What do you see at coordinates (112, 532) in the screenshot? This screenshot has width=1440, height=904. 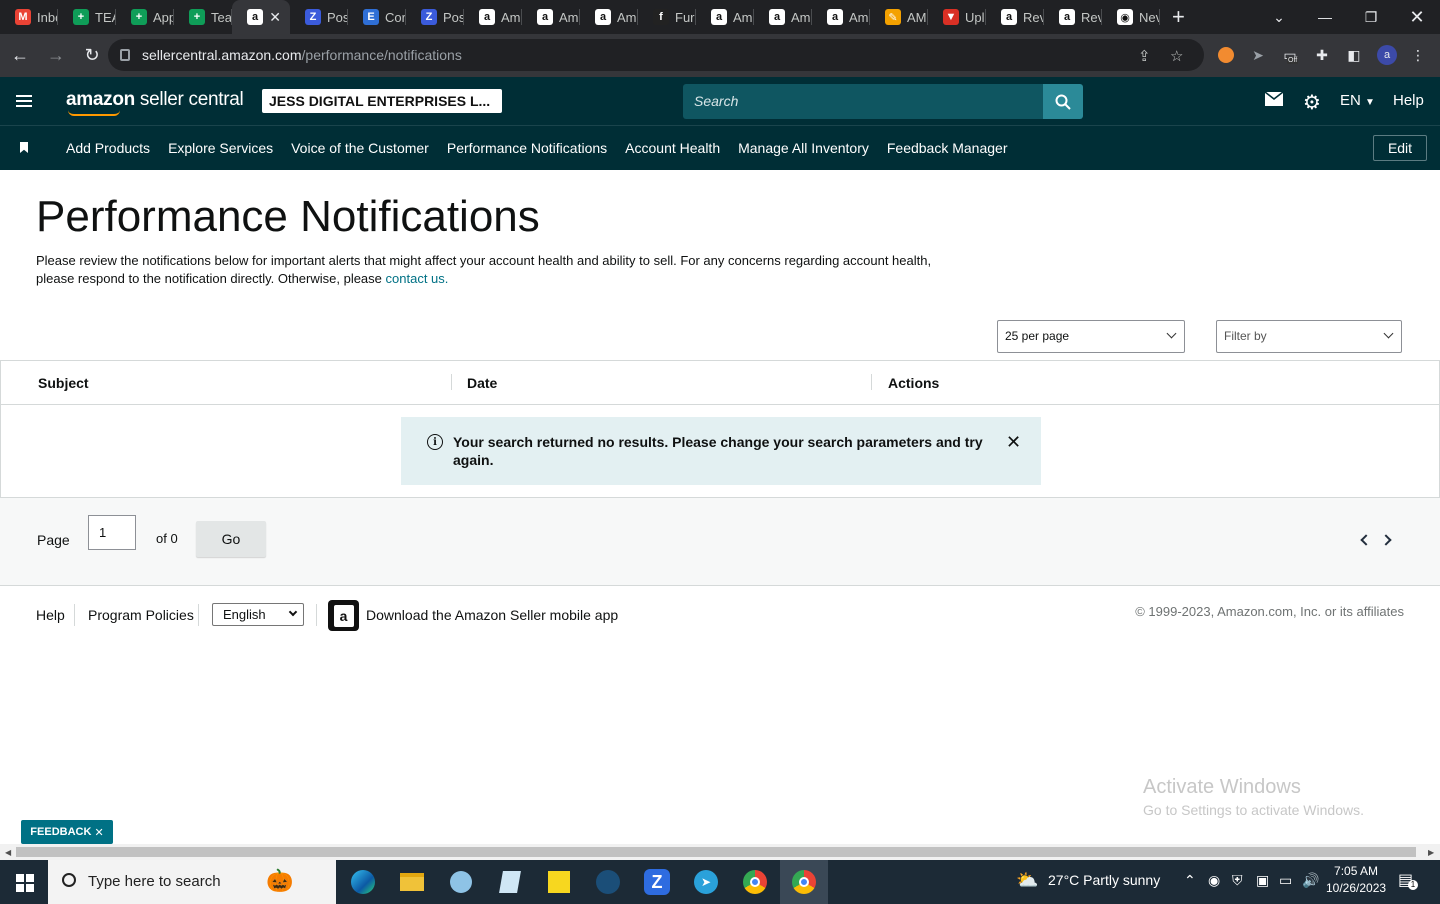 I see `page-number-input: 1` at bounding box center [112, 532].